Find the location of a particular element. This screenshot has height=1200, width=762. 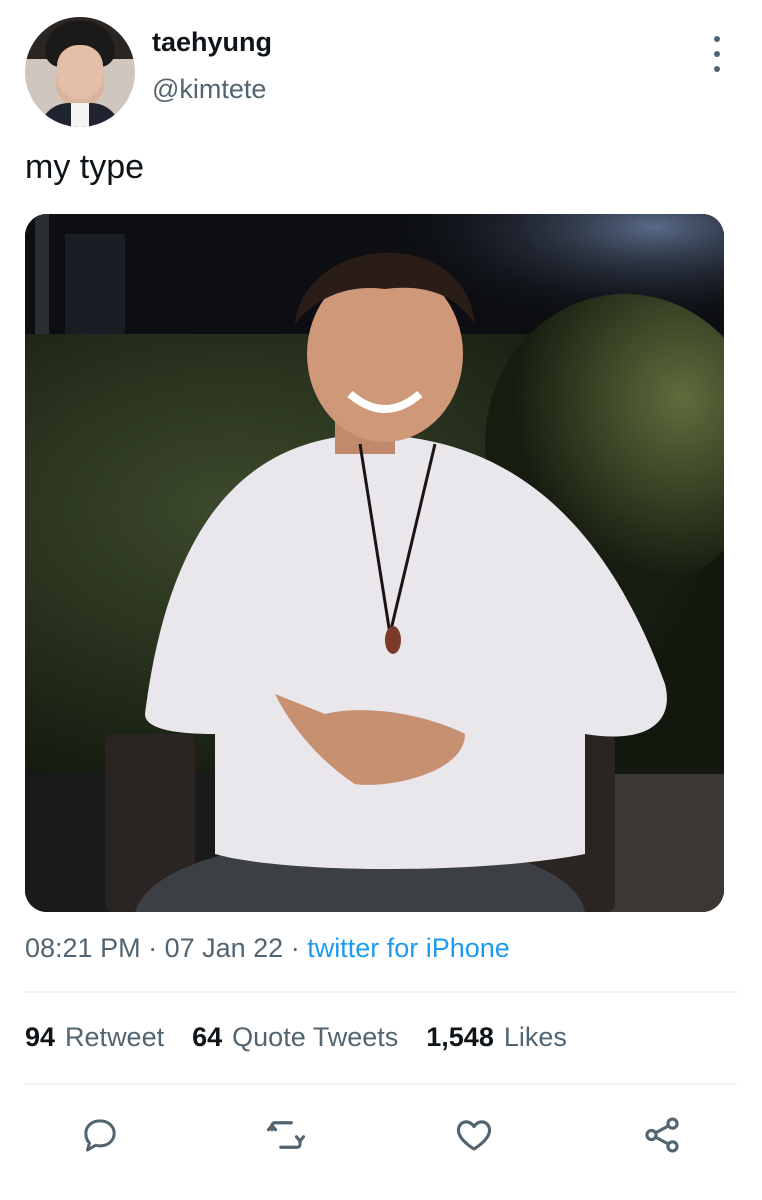

tweet-date: 07 Jan 22 is located at coordinates (224, 948).